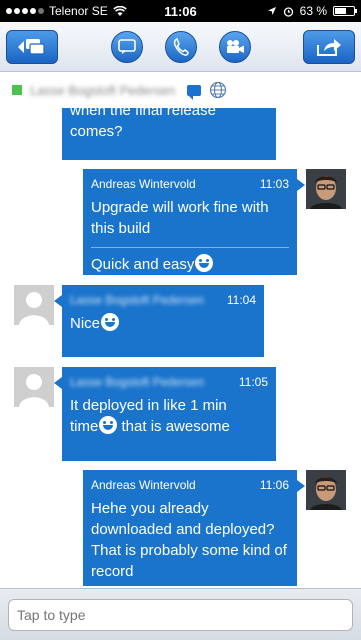 This screenshot has width=361, height=640. Describe the element at coordinates (180, 90) in the screenshot. I see `contact-bar: Lasse Bogstoft Pedersen` at that location.